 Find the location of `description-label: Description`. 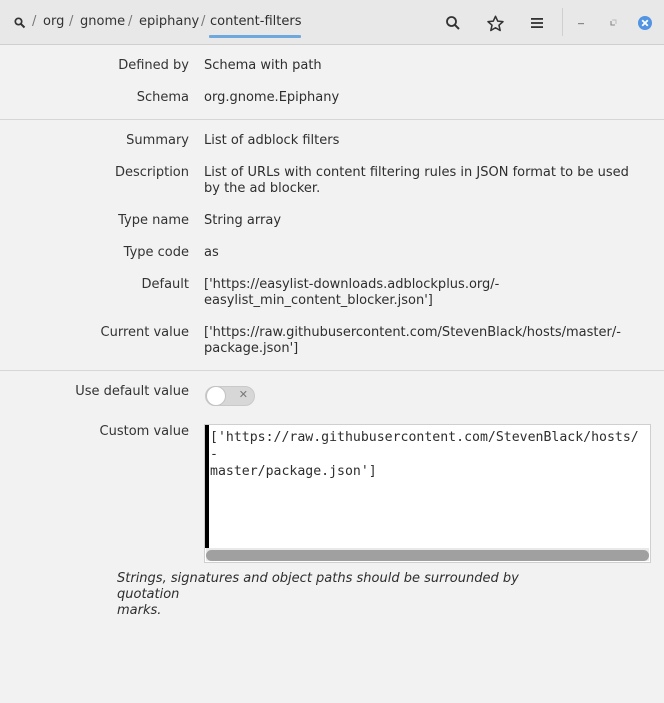

description-label: Description is located at coordinates (151, 172).